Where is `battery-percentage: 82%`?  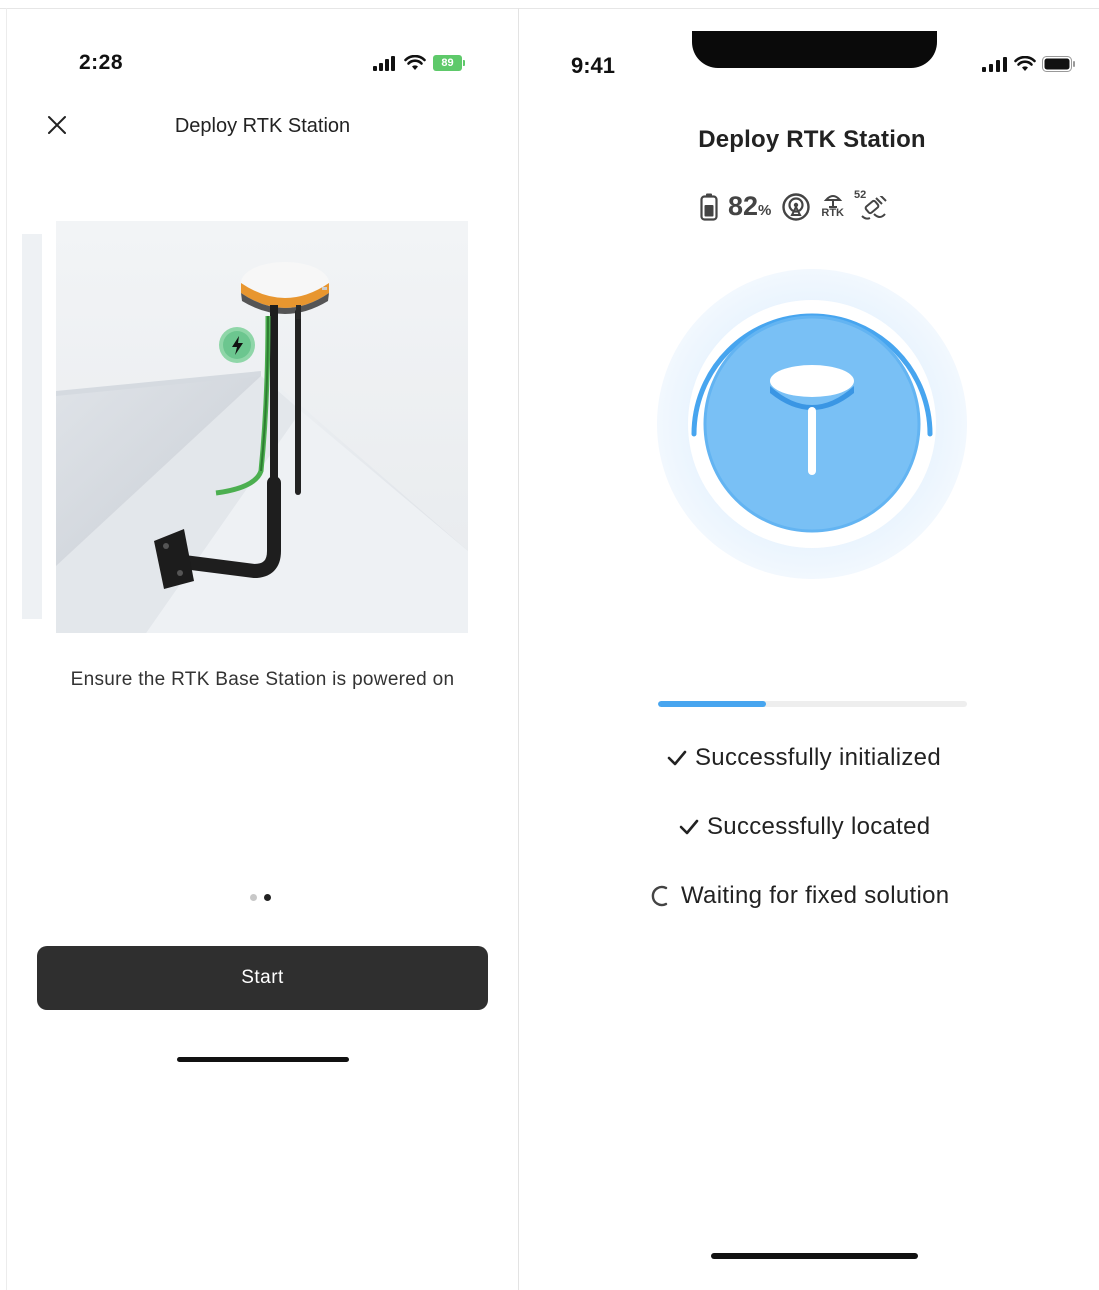 battery-percentage: 82% is located at coordinates (750, 206).